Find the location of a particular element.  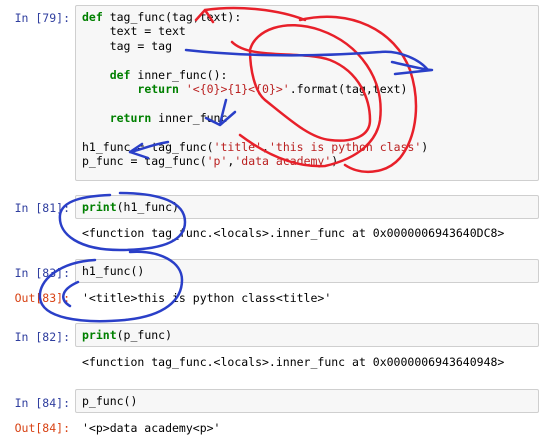

code-line: h1_func() is located at coordinates (113, 271).